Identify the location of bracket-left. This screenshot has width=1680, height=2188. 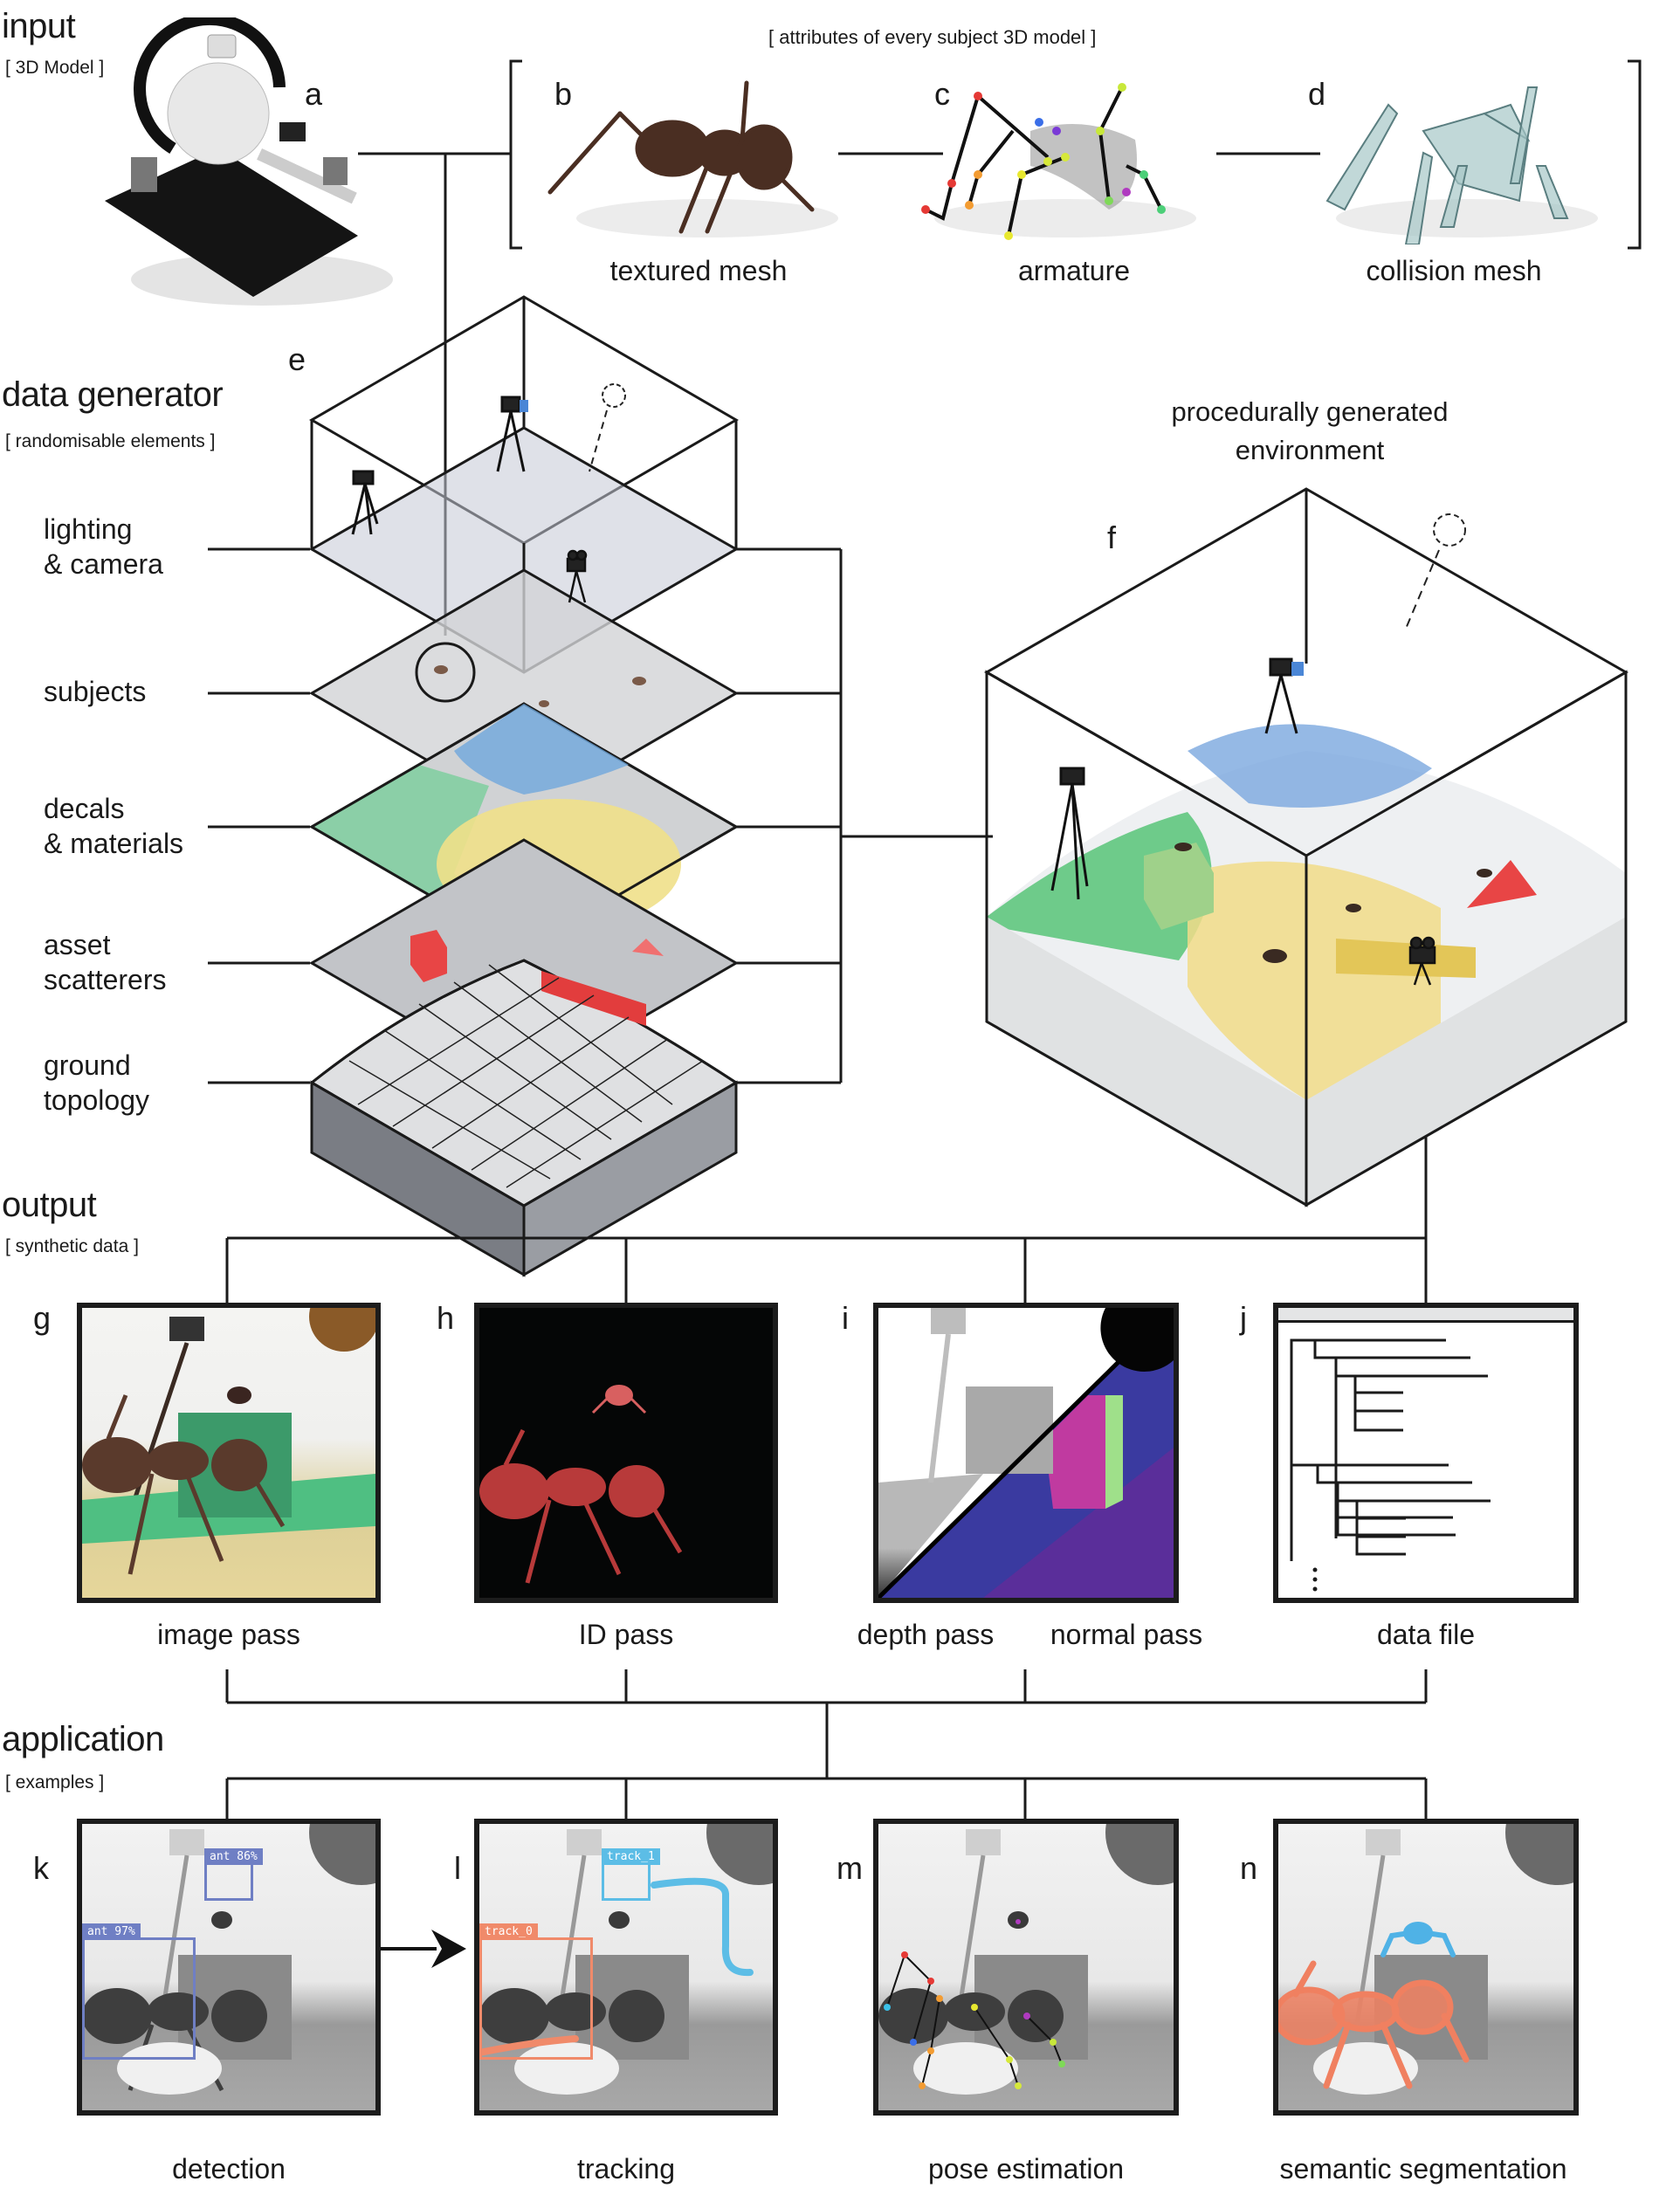
(515, 155).